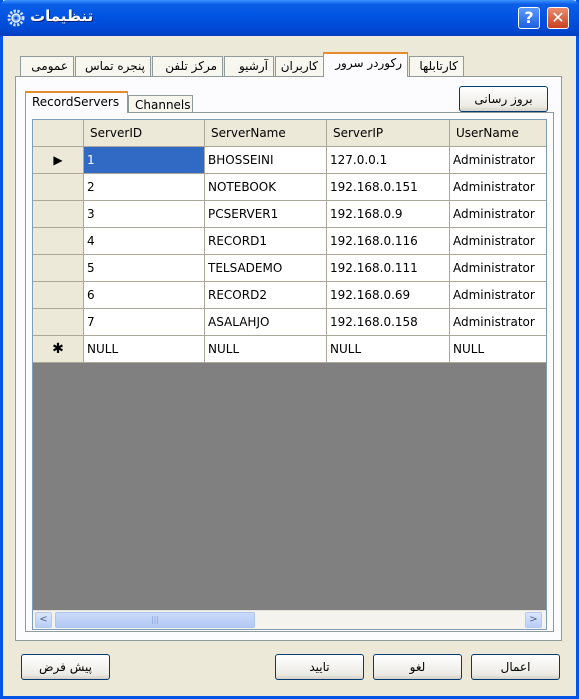 This screenshot has height=699, width=579. What do you see at coordinates (16, 18) in the screenshot?
I see `gear-icon` at bounding box center [16, 18].